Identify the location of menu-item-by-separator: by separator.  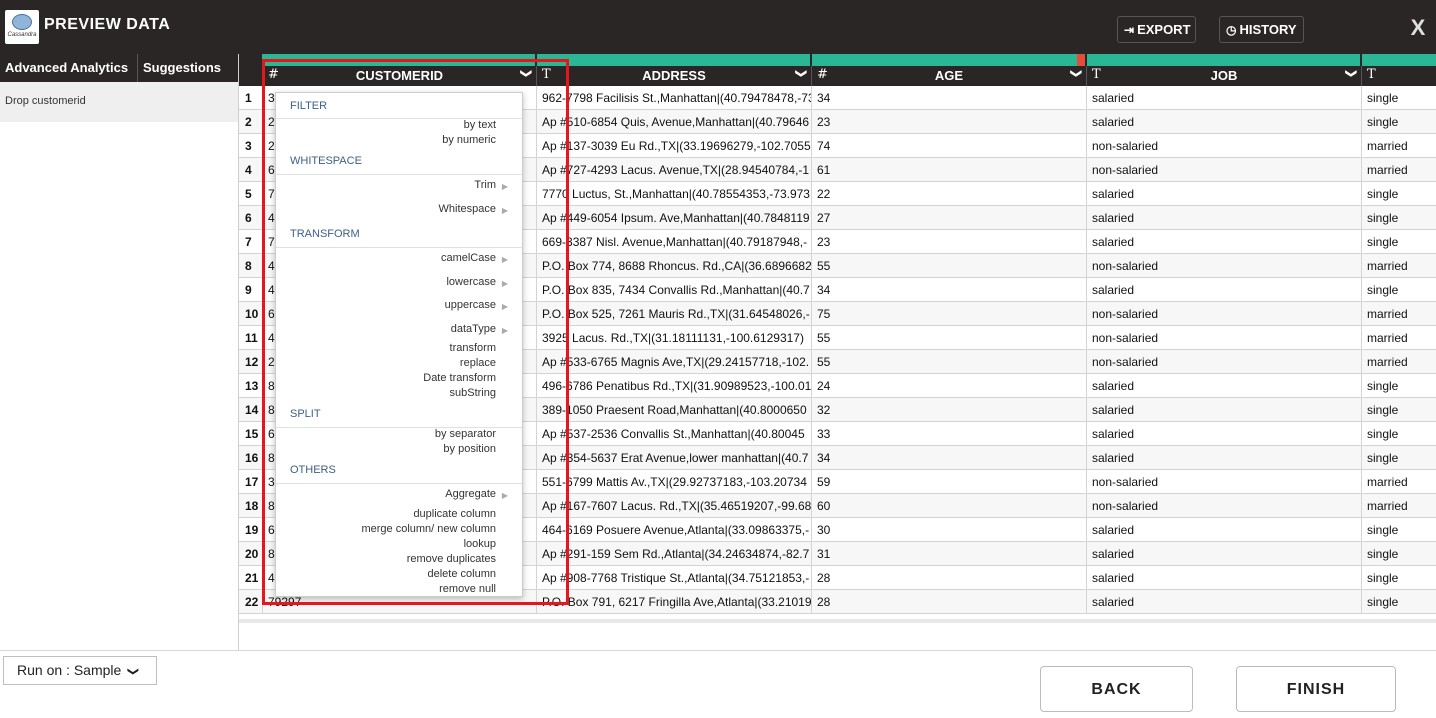
(465, 434).